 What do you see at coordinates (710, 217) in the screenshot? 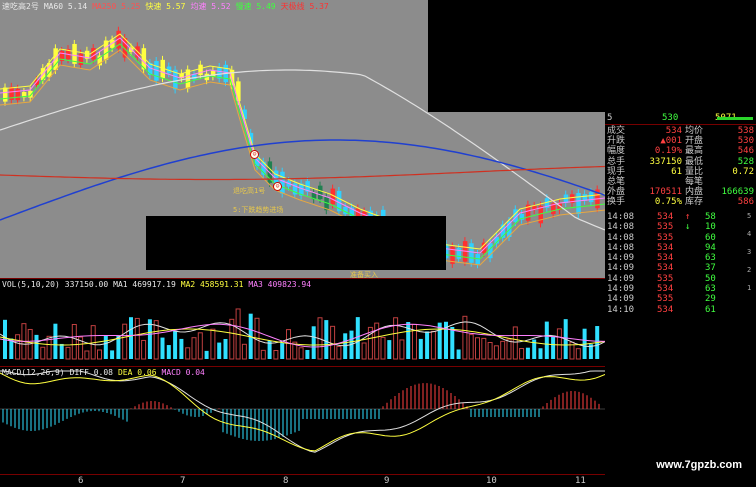
I see `trade-qty: 58` at bounding box center [710, 217].